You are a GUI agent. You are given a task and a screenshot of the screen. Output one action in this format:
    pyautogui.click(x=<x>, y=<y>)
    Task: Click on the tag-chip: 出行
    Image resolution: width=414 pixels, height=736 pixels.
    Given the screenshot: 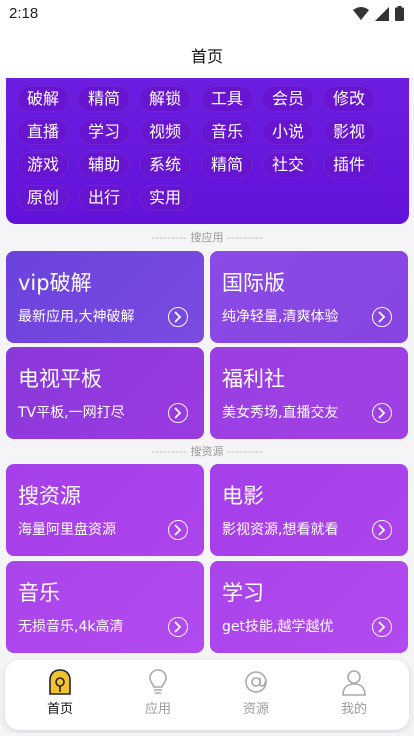 What is the action you would take?
    pyautogui.click(x=104, y=198)
    